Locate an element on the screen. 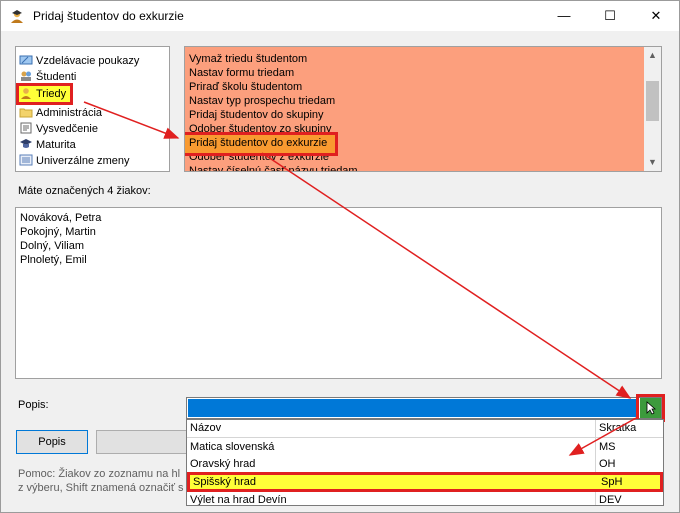 Image resolution: width=680 pixels, height=513 pixels. dropdown-button is located at coordinates (650, 408).